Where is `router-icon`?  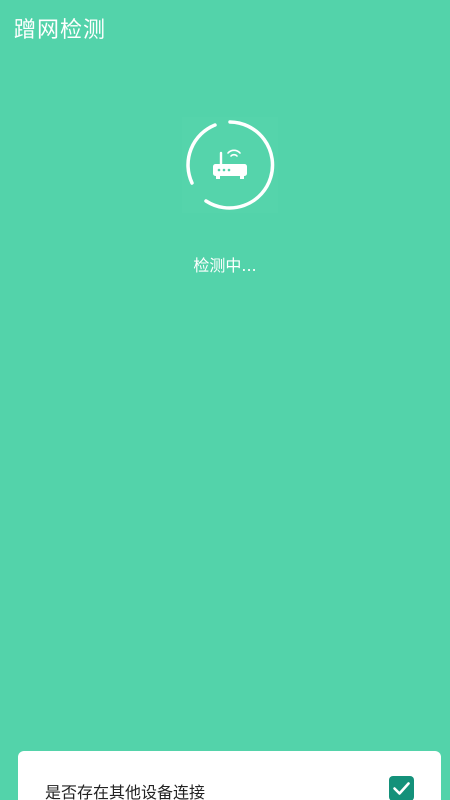
router-icon is located at coordinates (230, 164).